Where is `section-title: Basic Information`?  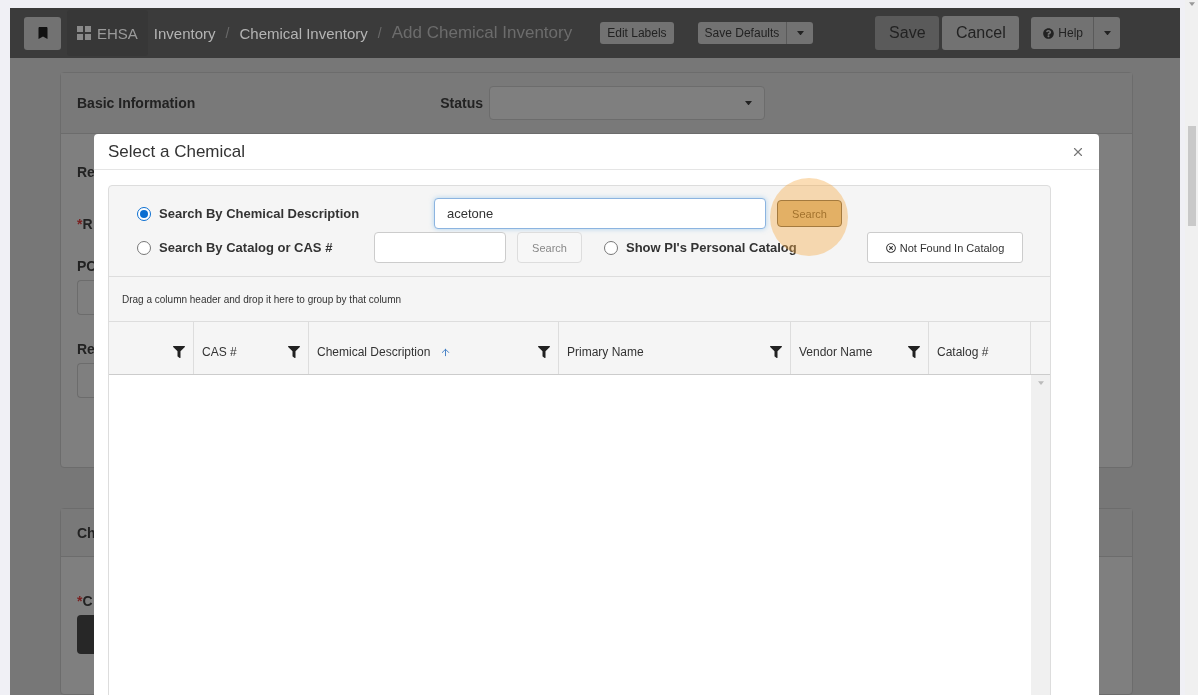 section-title: Basic Information is located at coordinates (136, 103).